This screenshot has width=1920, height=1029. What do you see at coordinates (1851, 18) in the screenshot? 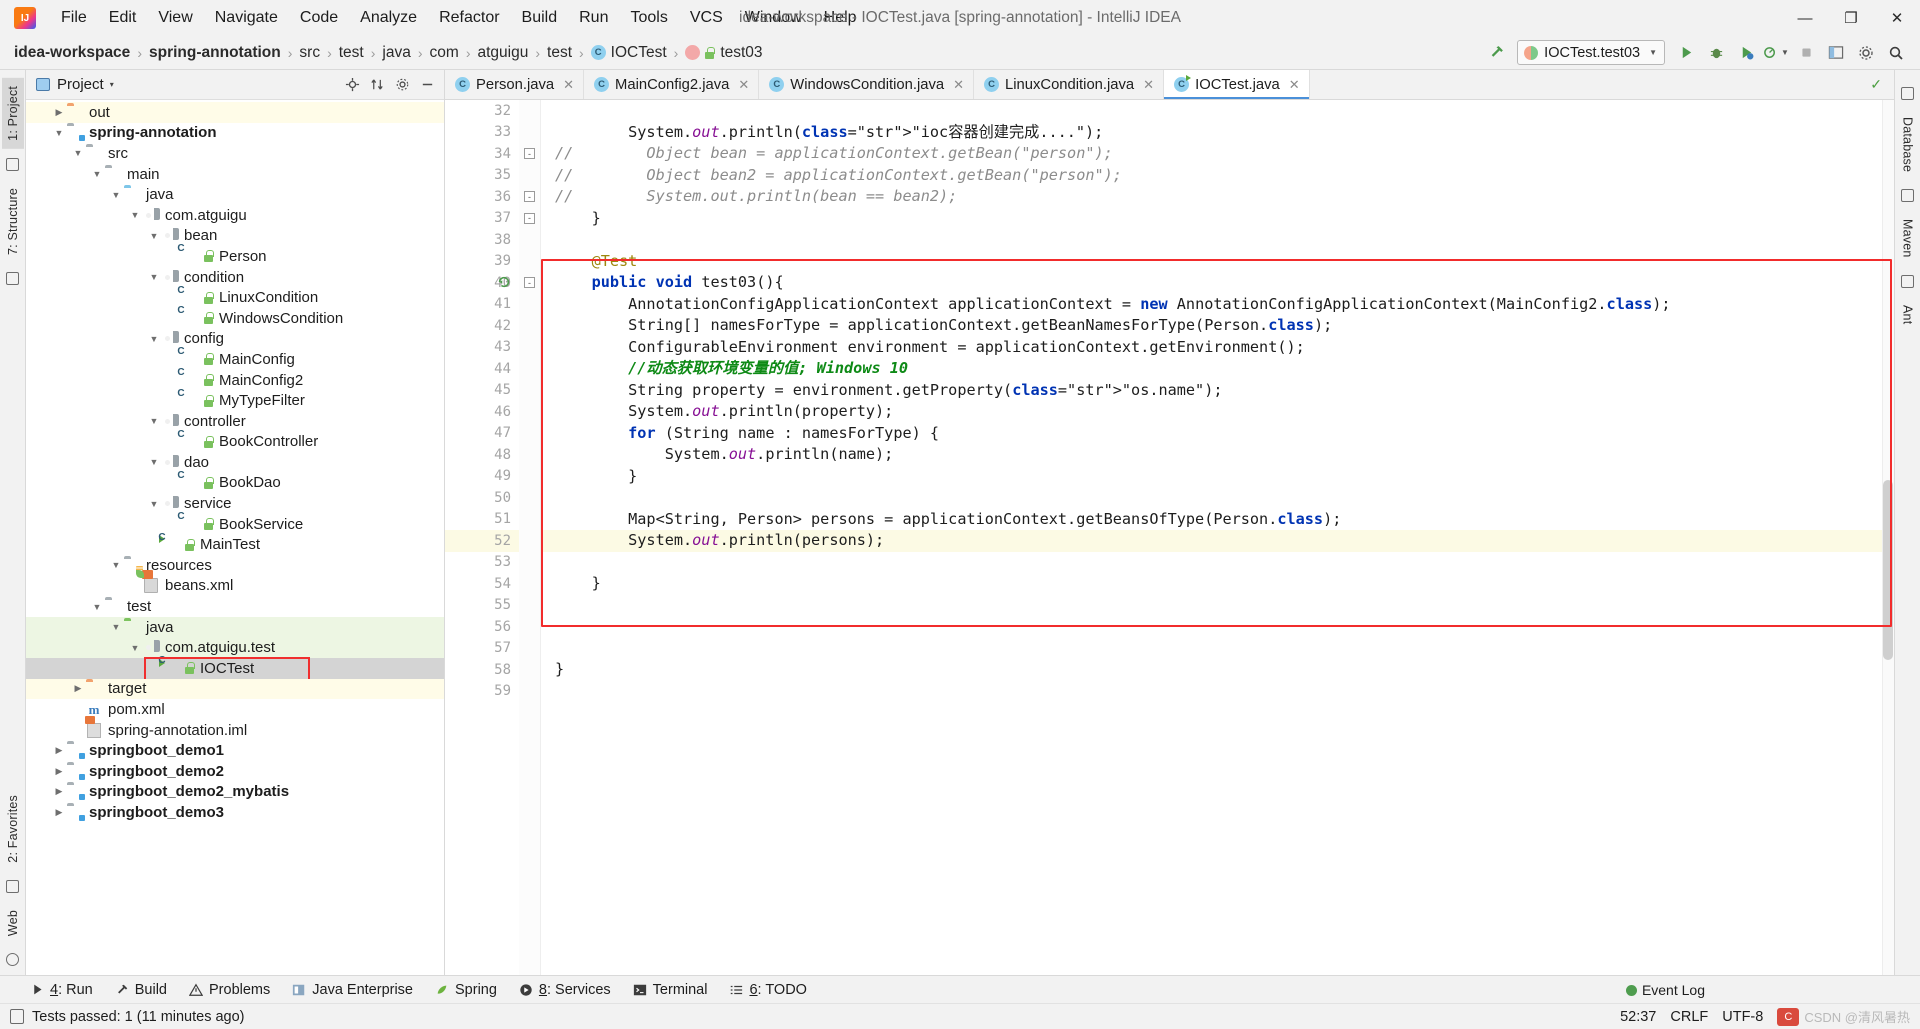
I see `maximize-button: ❐` at bounding box center [1851, 18].